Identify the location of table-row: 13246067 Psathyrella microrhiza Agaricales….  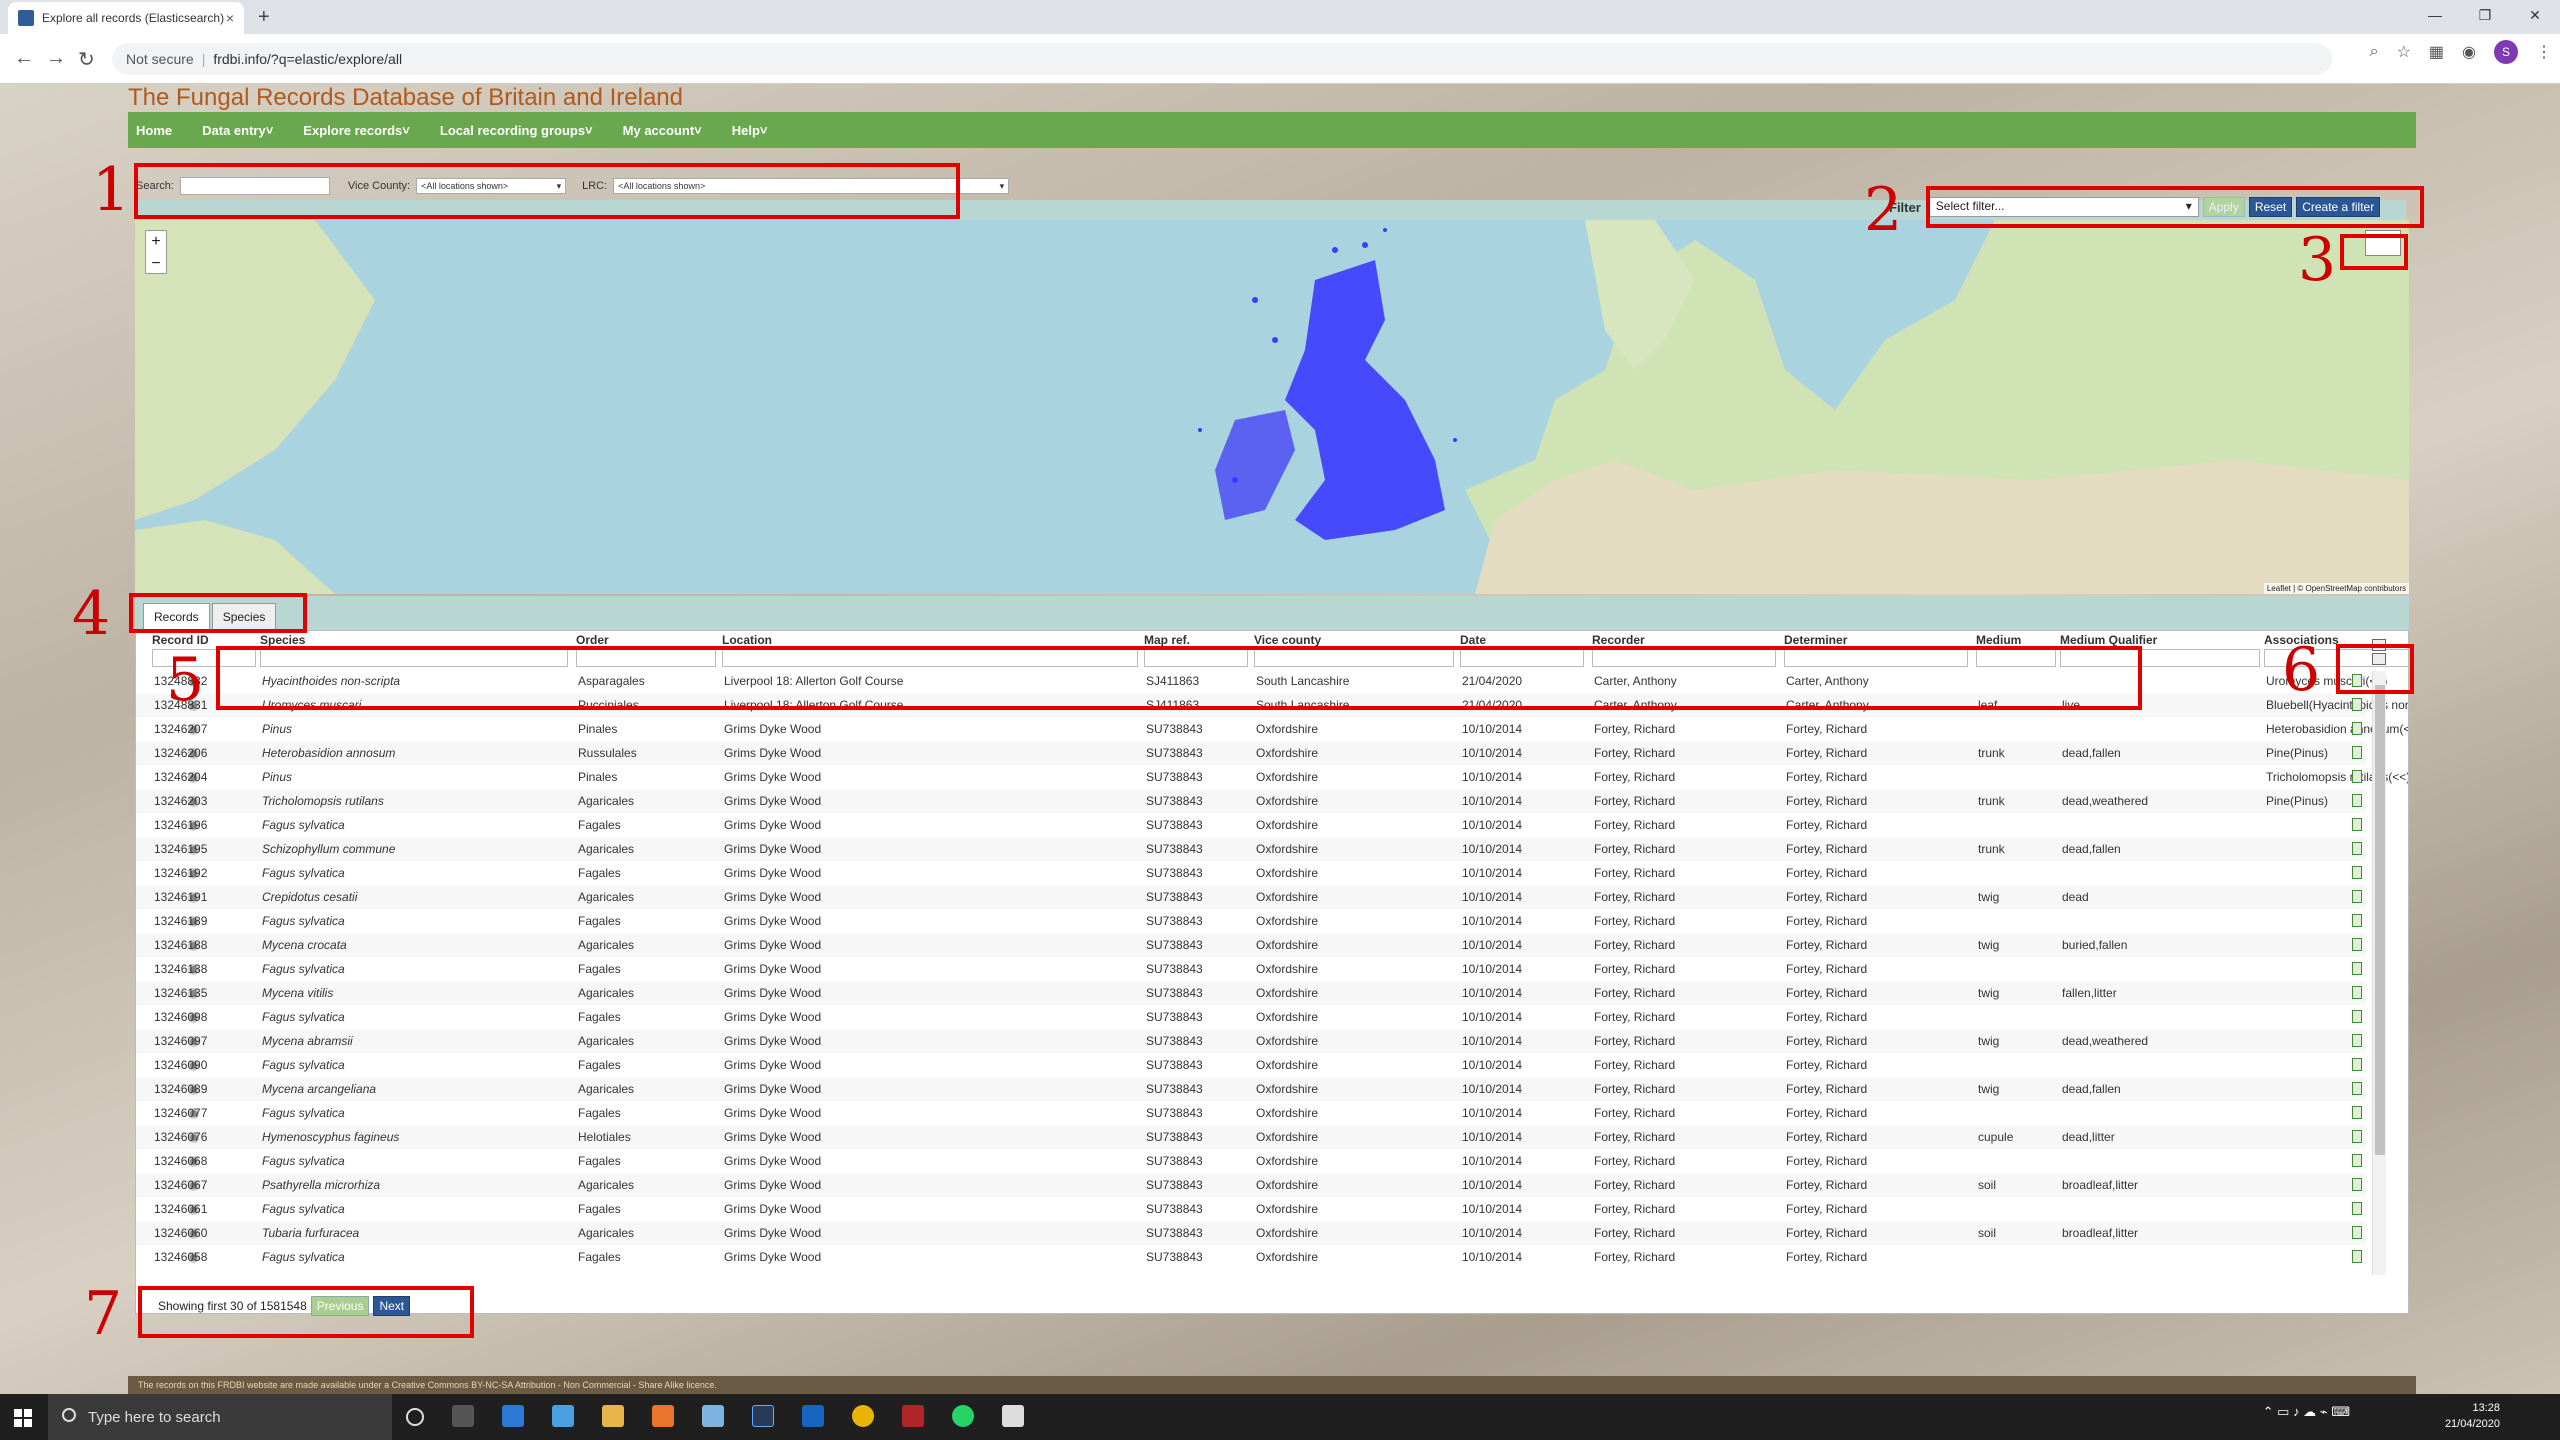
(1251, 1185).